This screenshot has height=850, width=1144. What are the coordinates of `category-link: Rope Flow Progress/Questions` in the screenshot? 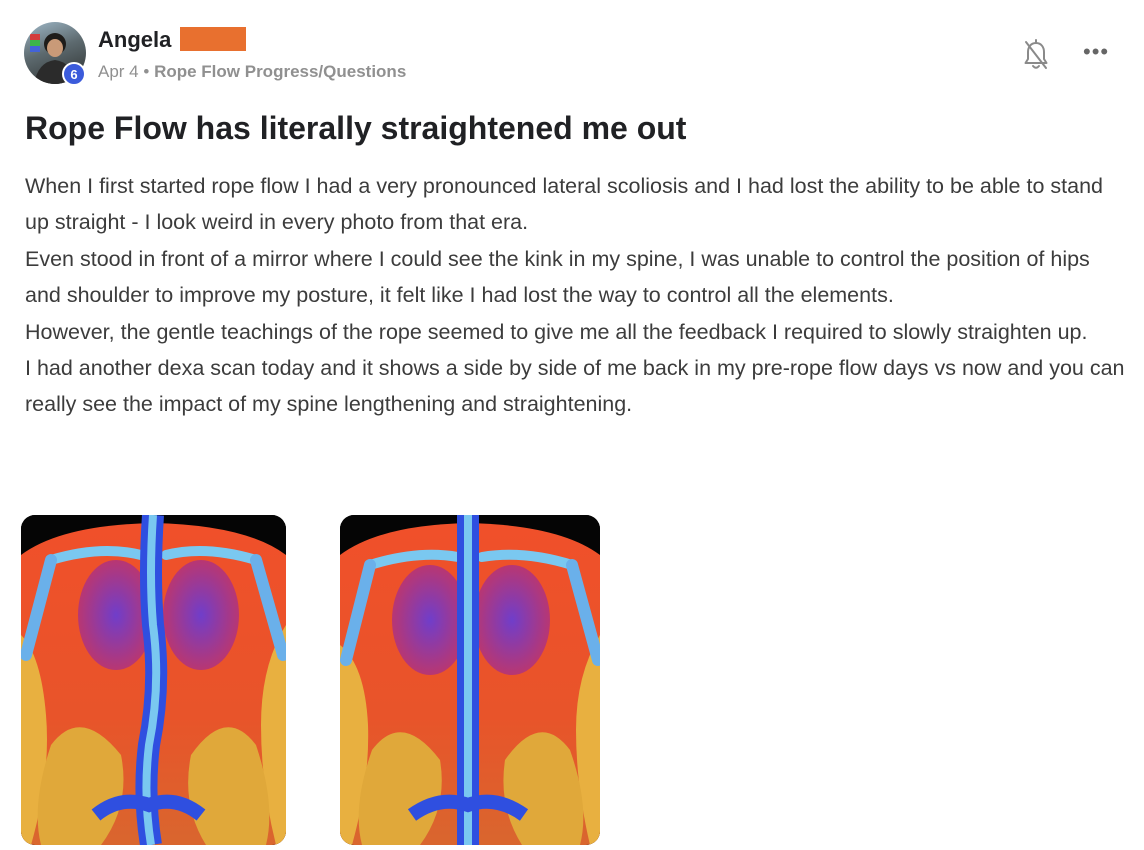 It's located at (280, 71).